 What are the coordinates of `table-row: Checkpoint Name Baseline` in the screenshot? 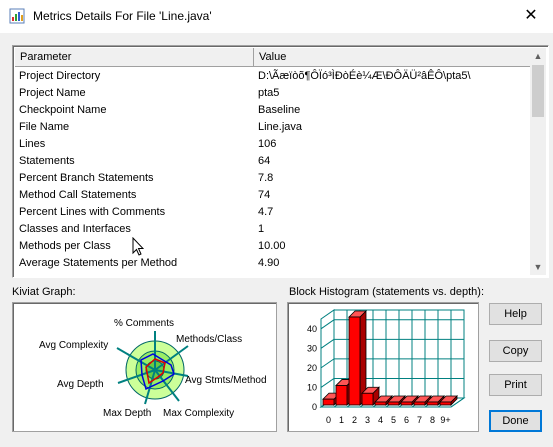 It's located at (272, 110).